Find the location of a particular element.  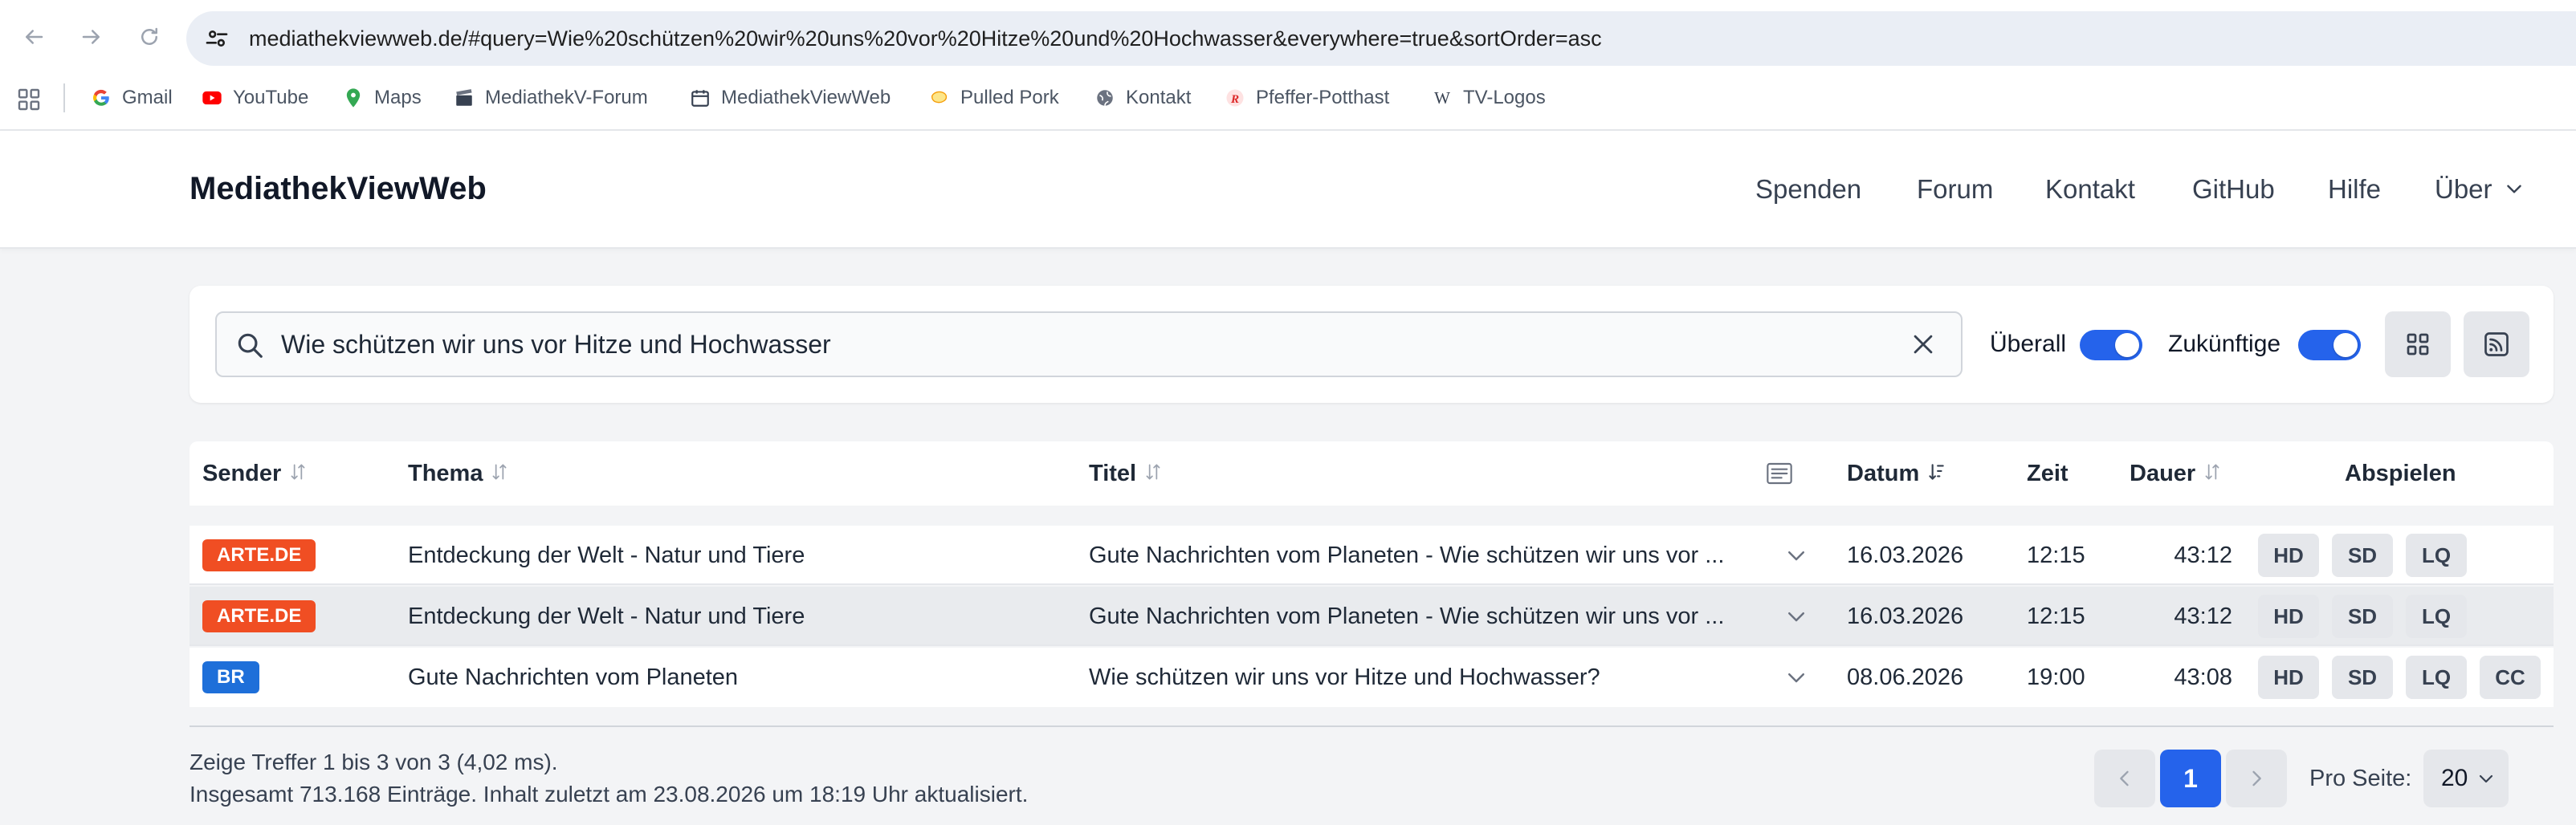

column-thema: Thema is located at coordinates (459, 473).